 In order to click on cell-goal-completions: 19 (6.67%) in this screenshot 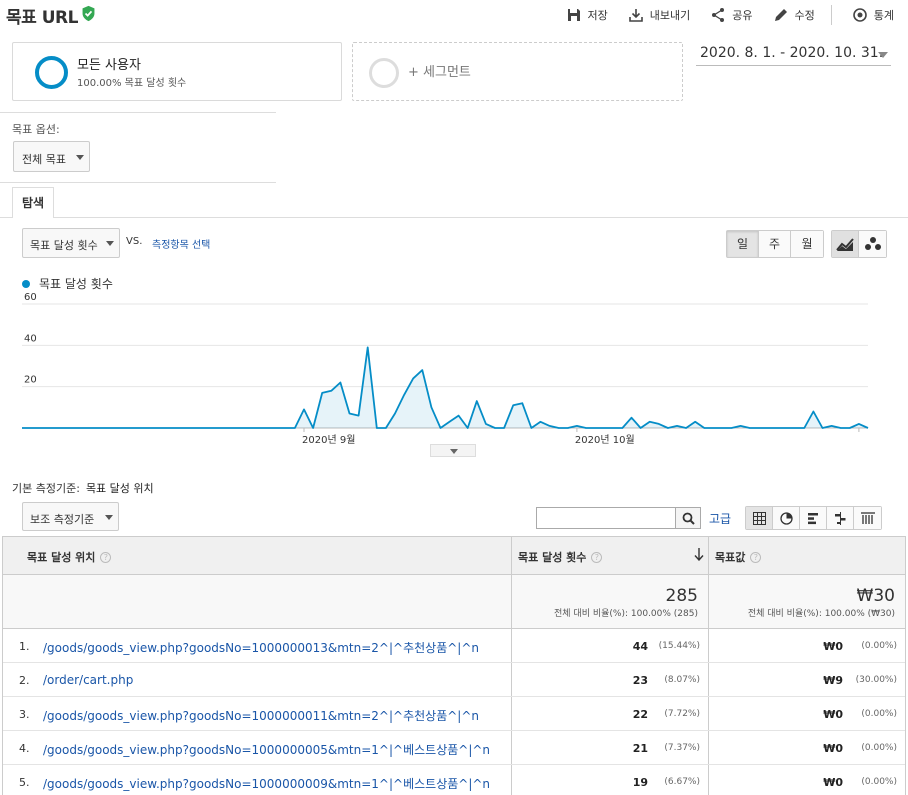, I will do `click(610, 780)`.